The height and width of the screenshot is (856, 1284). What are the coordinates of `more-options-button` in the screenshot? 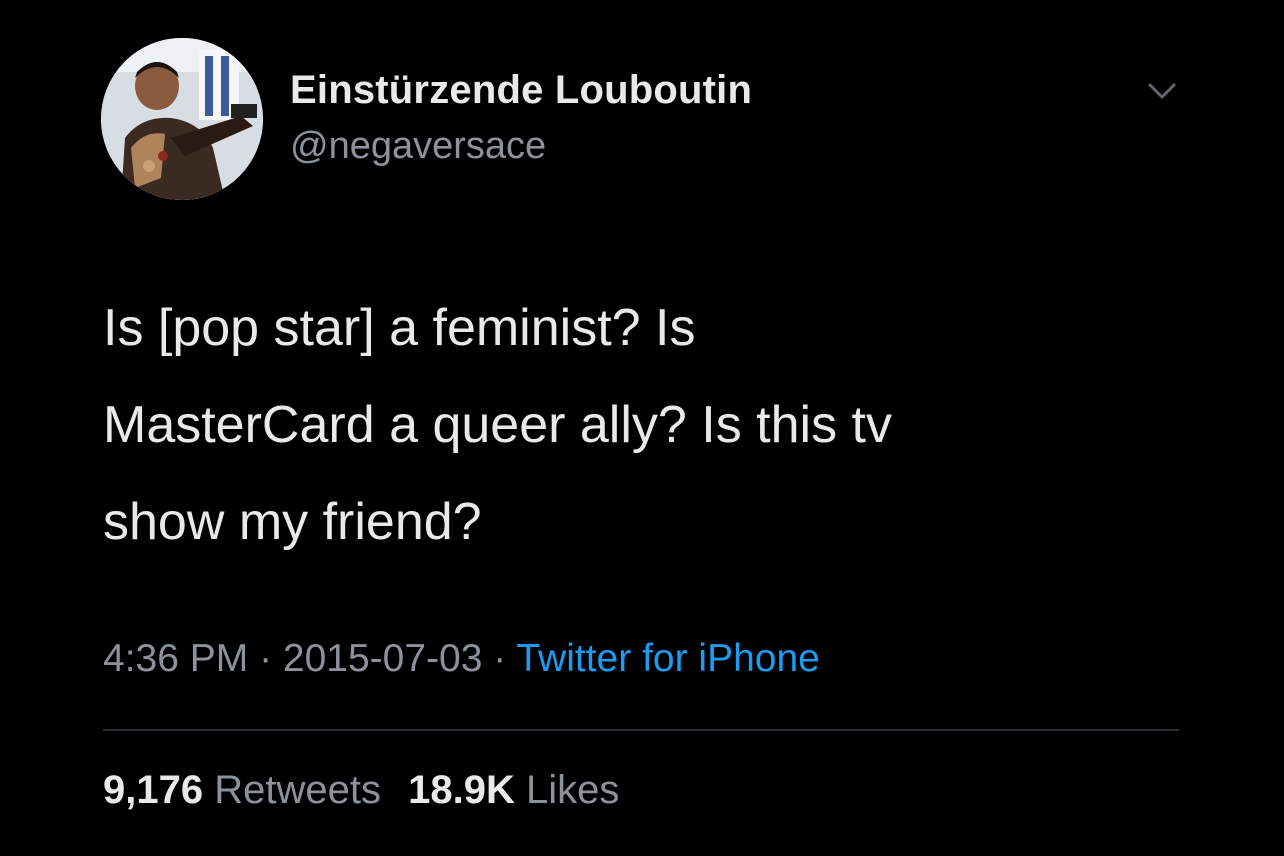 It's located at (1162, 91).